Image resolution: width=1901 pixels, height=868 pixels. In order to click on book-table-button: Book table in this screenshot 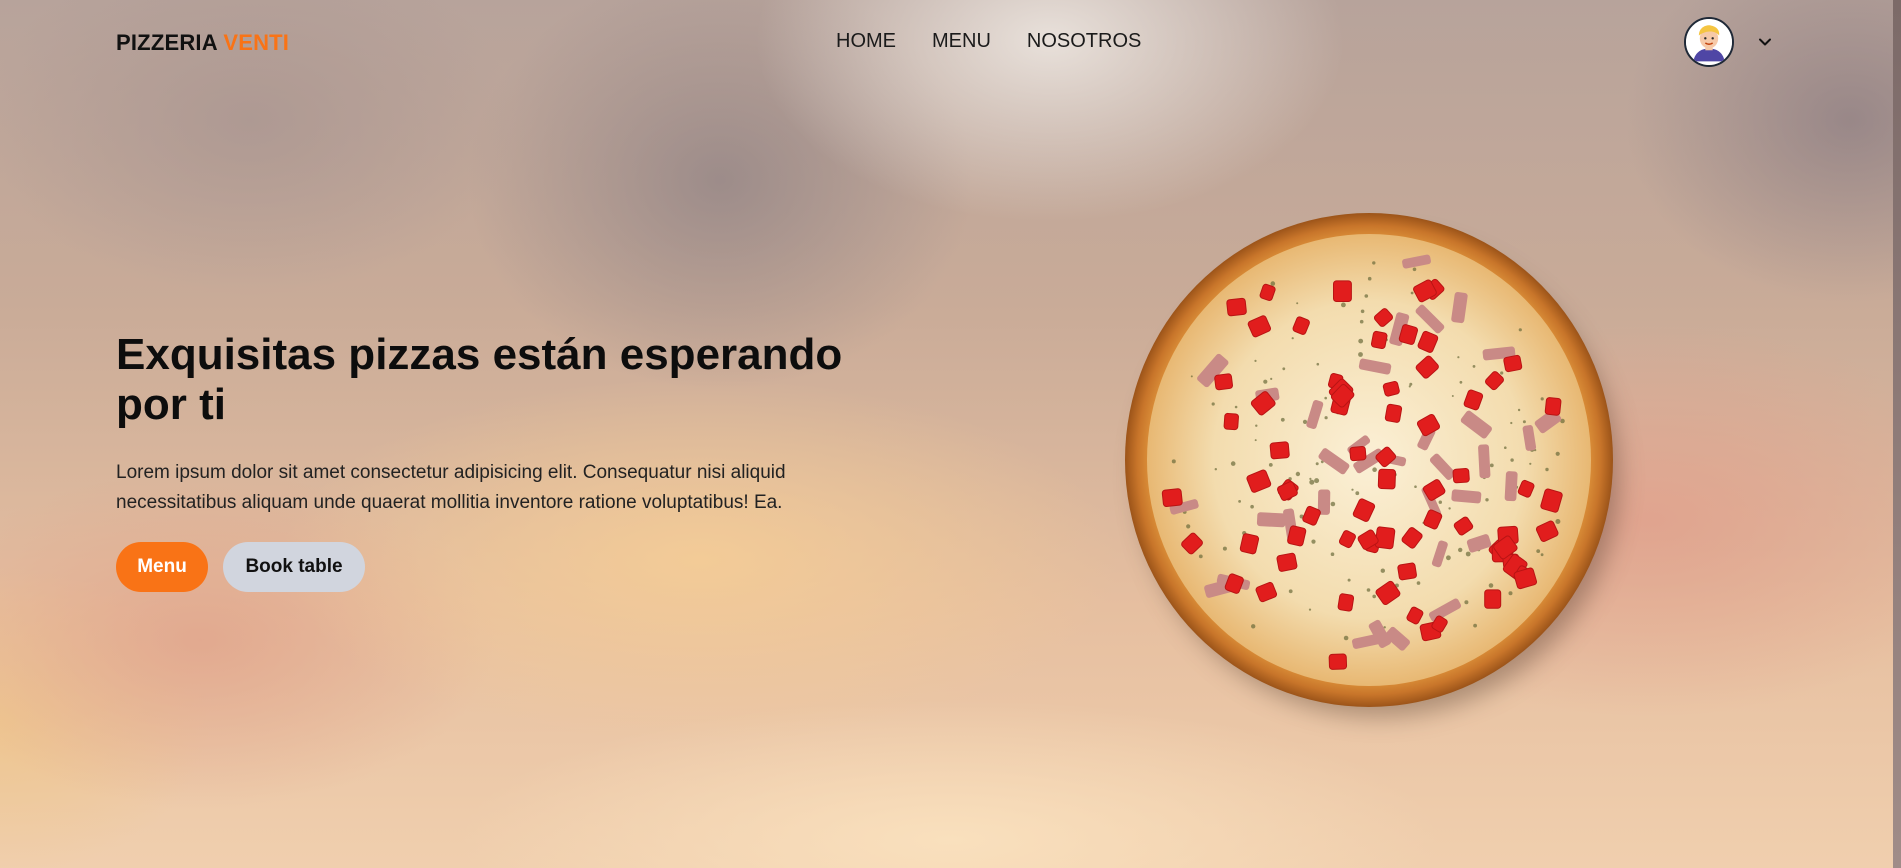, I will do `click(294, 567)`.